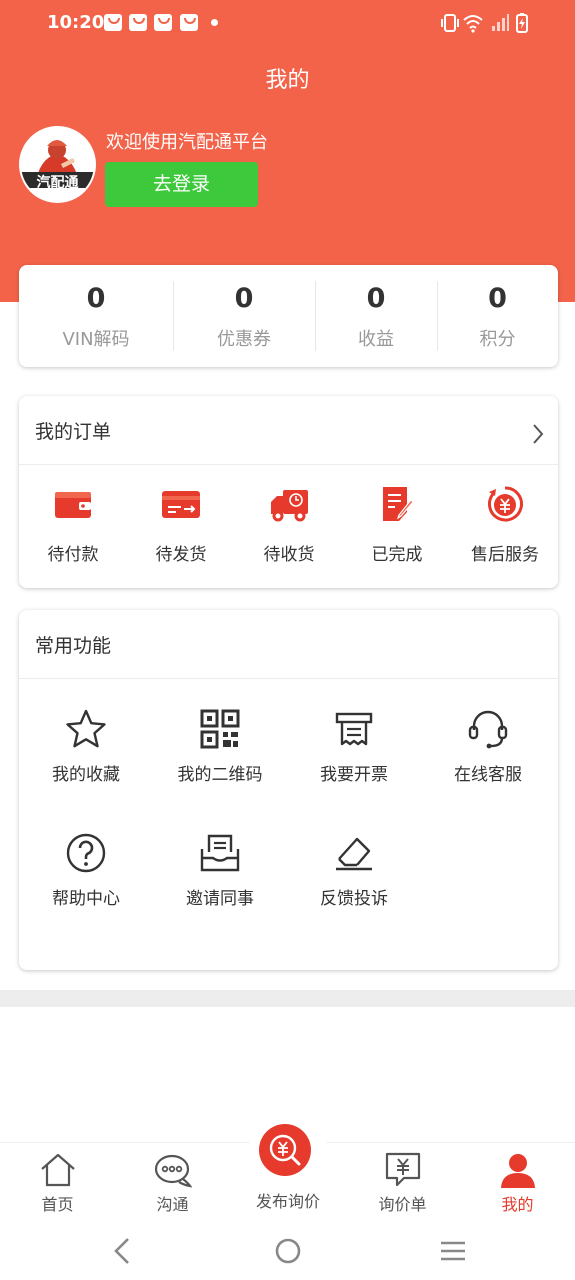  Describe the element at coordinates (489, 753) in the screenshot. I see `func-customer-service: 在线客服` at that location.